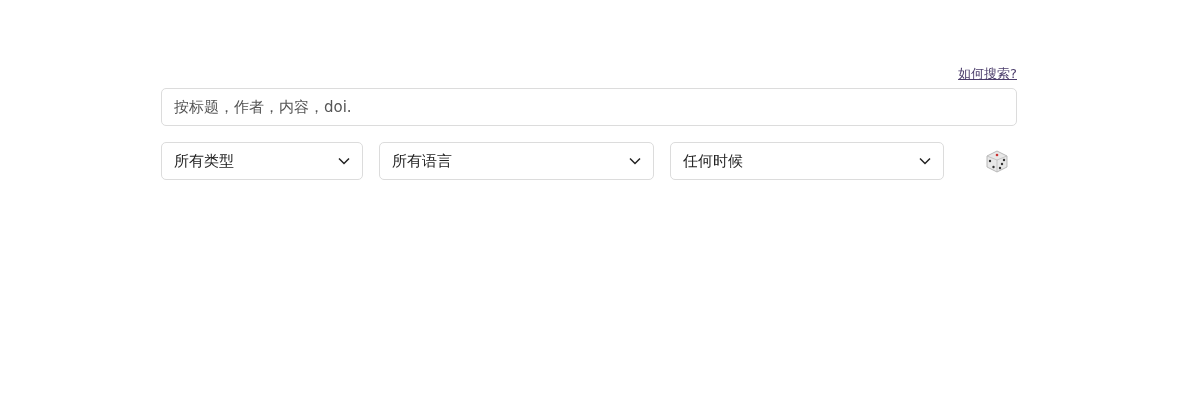 This screenshot has height=404, width=1194. What do you see at coordinates (807, 161) in the screenshot?
I see `filter-dropdown: 任何时候` at bounding box center [807, 161].